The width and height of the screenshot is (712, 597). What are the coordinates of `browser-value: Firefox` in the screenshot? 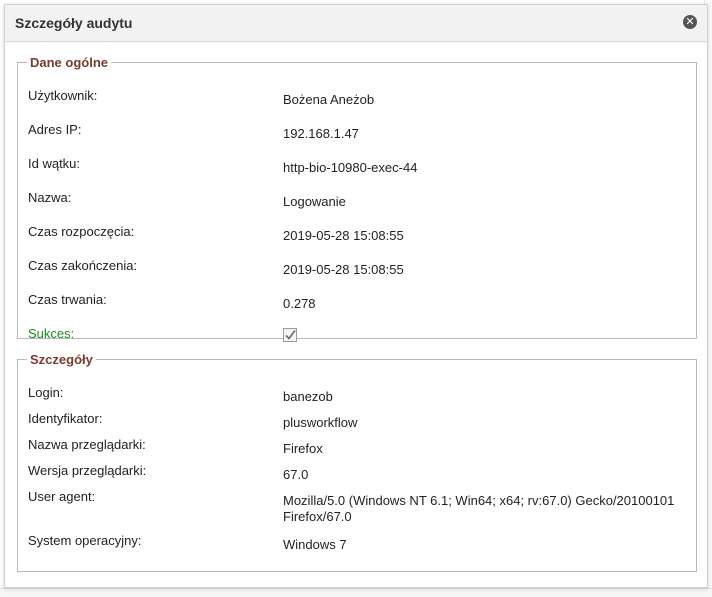 It's located at (303, 448).